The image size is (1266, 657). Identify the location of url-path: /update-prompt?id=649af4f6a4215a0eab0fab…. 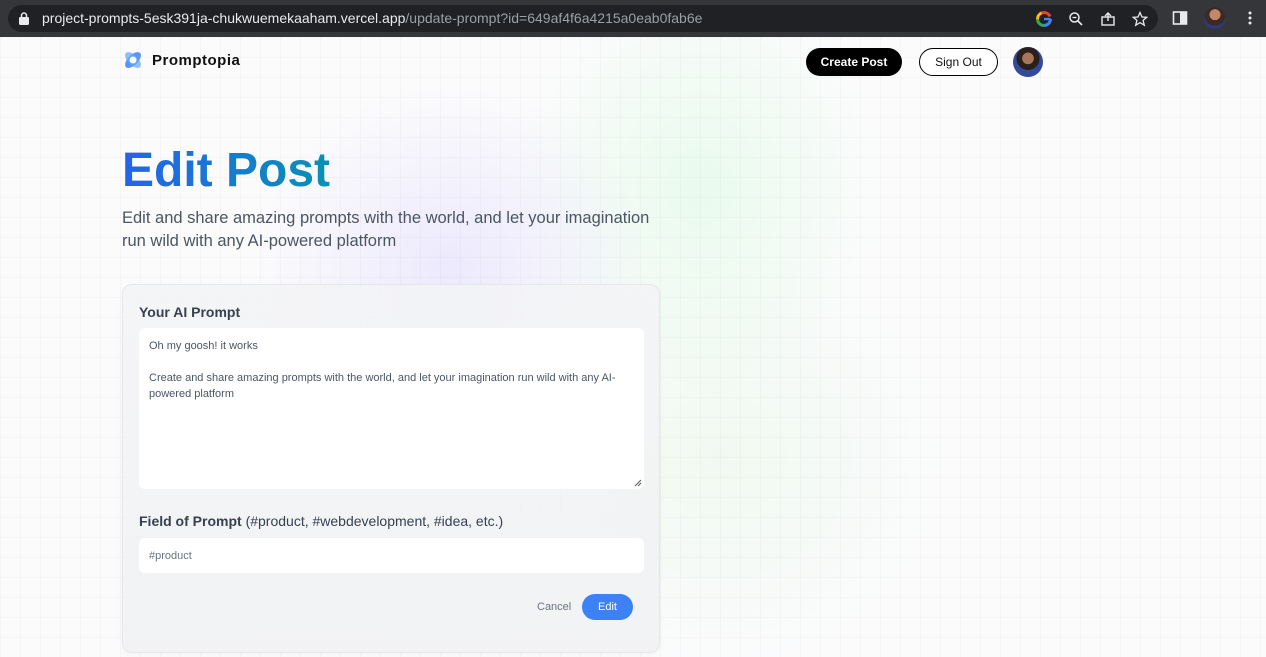
(554, 18).